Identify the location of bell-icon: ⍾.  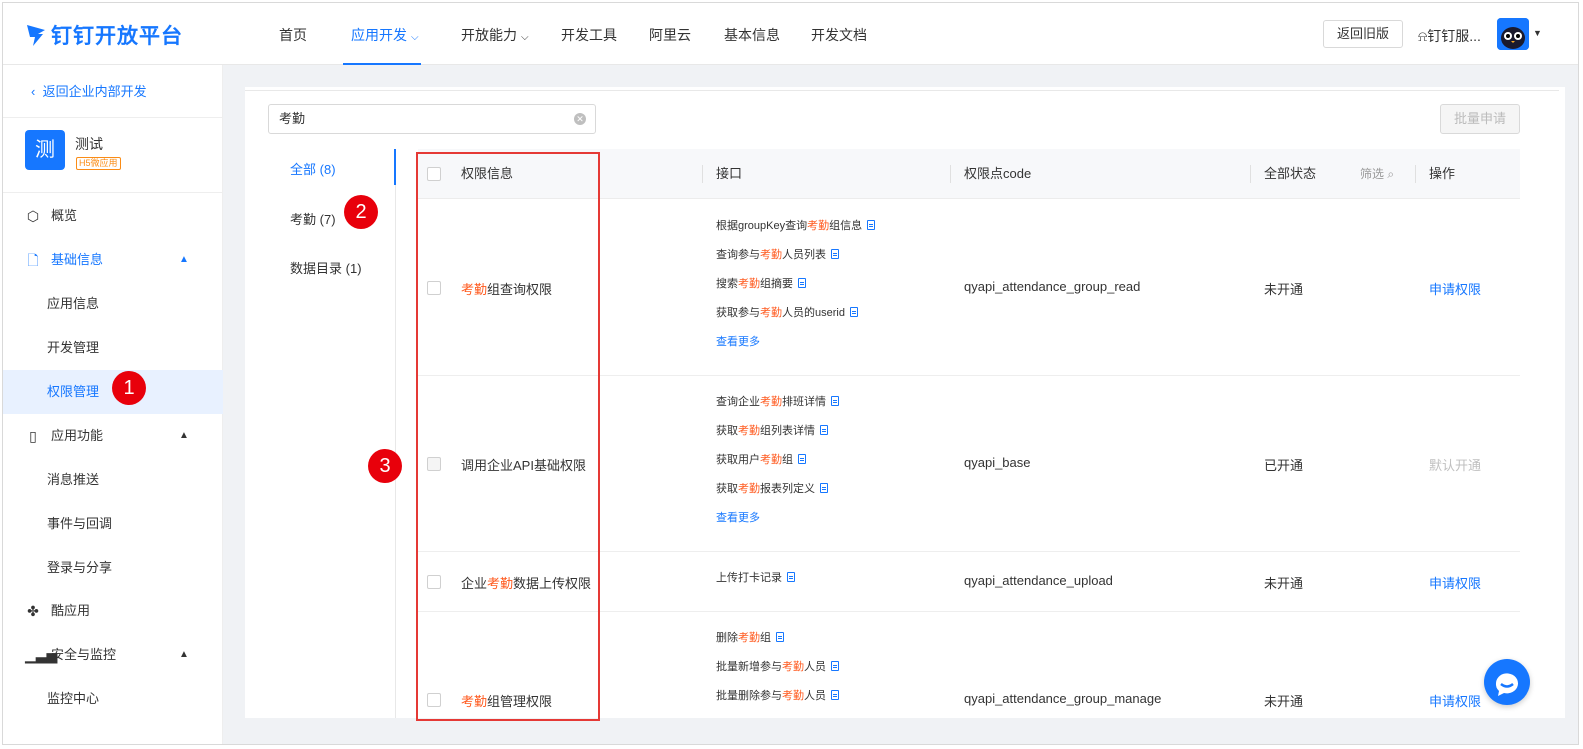
(1423, 36).